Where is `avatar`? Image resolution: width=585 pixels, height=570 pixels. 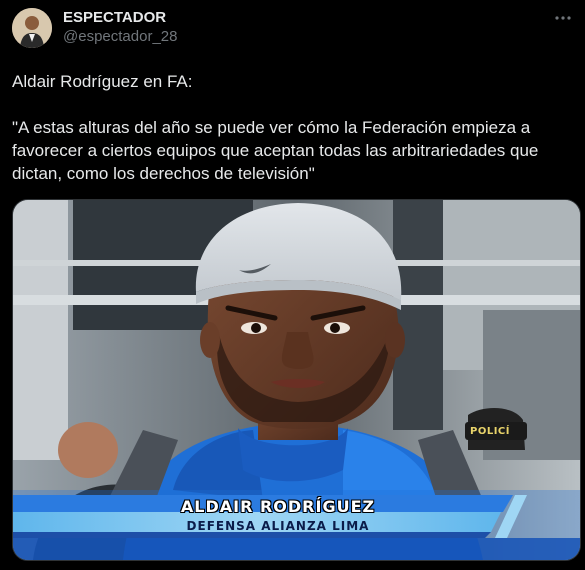
avatar is located at coordinates (32, 28).